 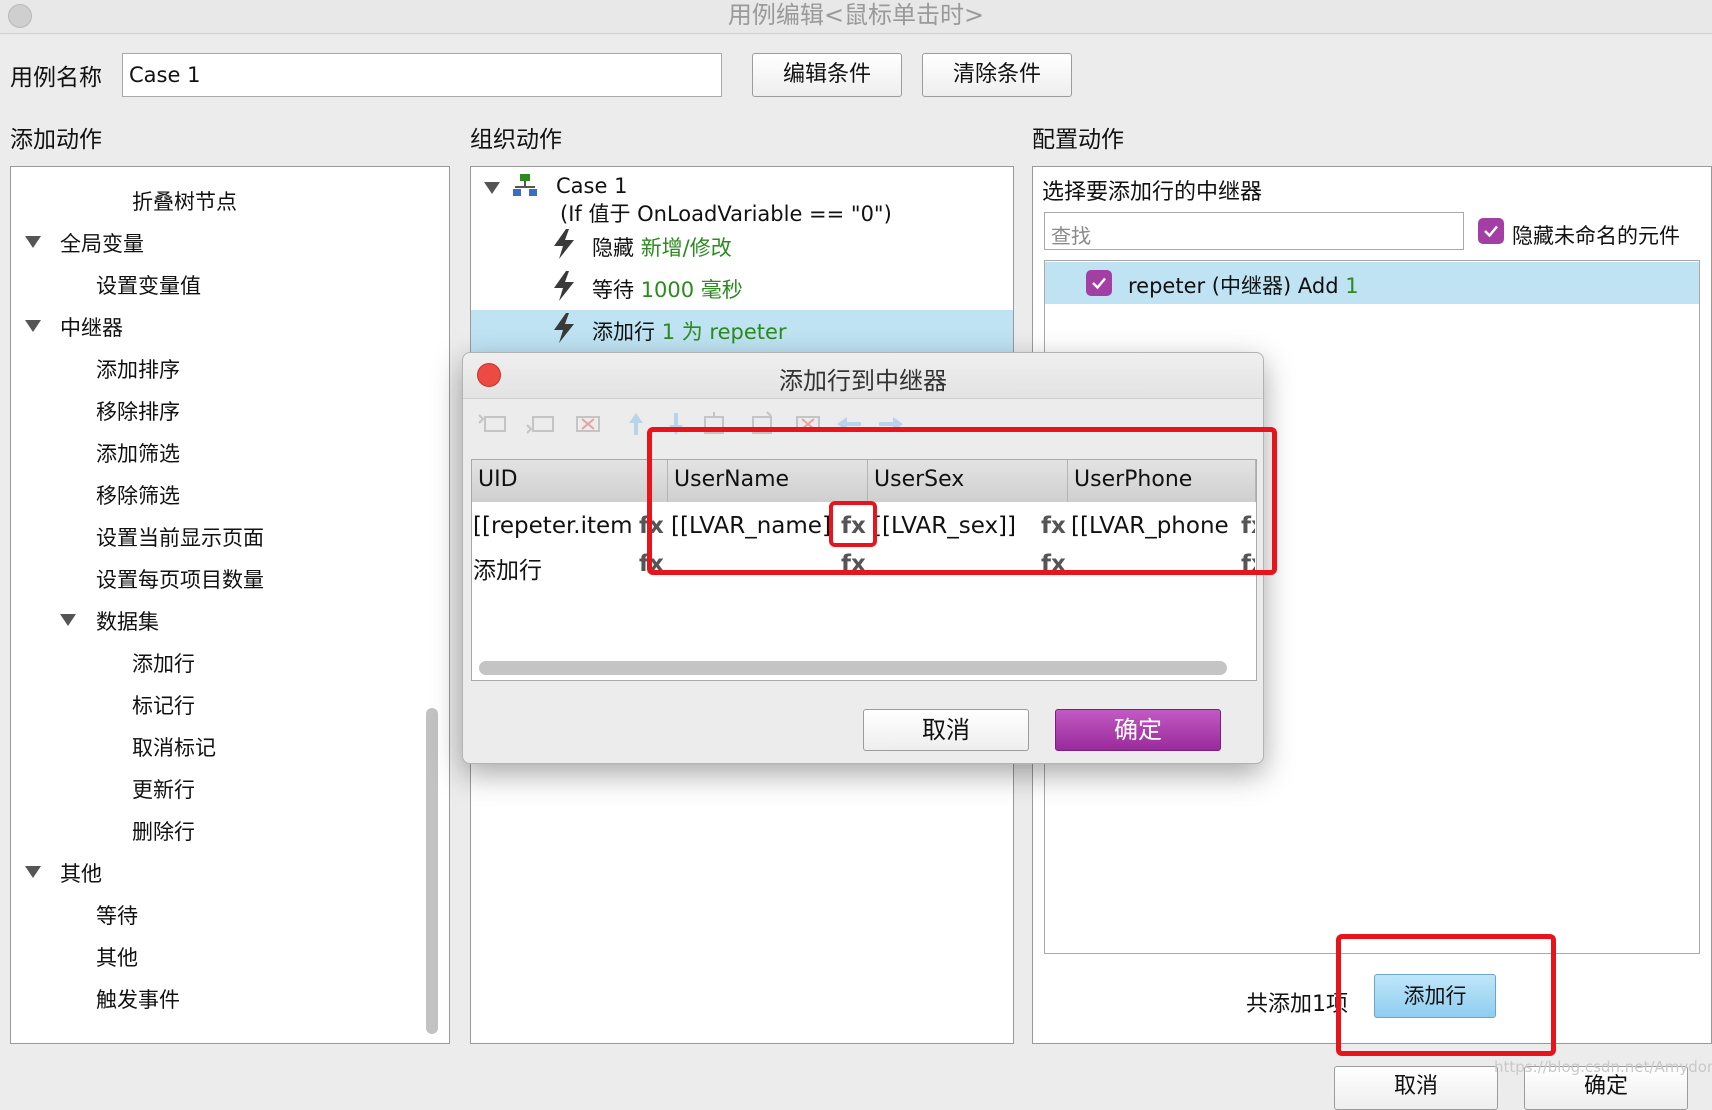 What do you see at coordinates (184, 201) in the screenshot?
I see `tree-item-collapse-node: 折叠树节点` at bounding box center [184, 201].